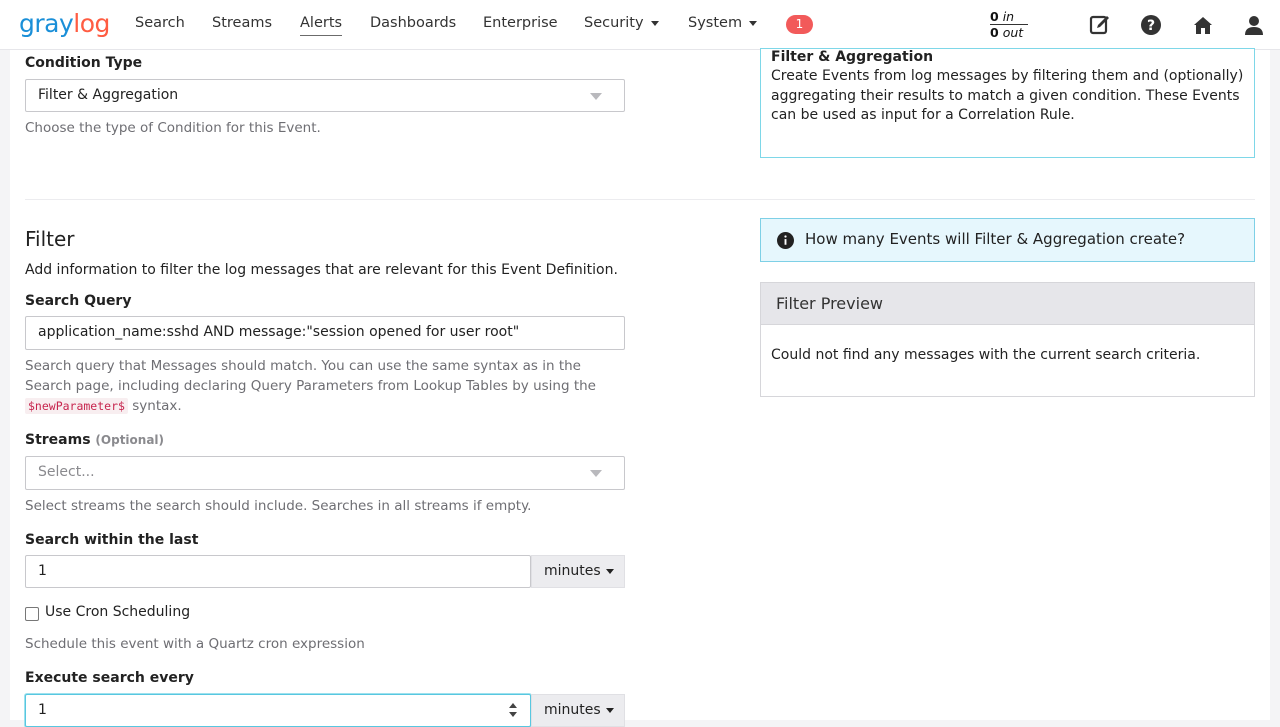 This screenshot has height=727, width=1280. Describe the element at coordinates (1009, 17) in the screenshot. I see `throughput-in: 0 in` at that location.